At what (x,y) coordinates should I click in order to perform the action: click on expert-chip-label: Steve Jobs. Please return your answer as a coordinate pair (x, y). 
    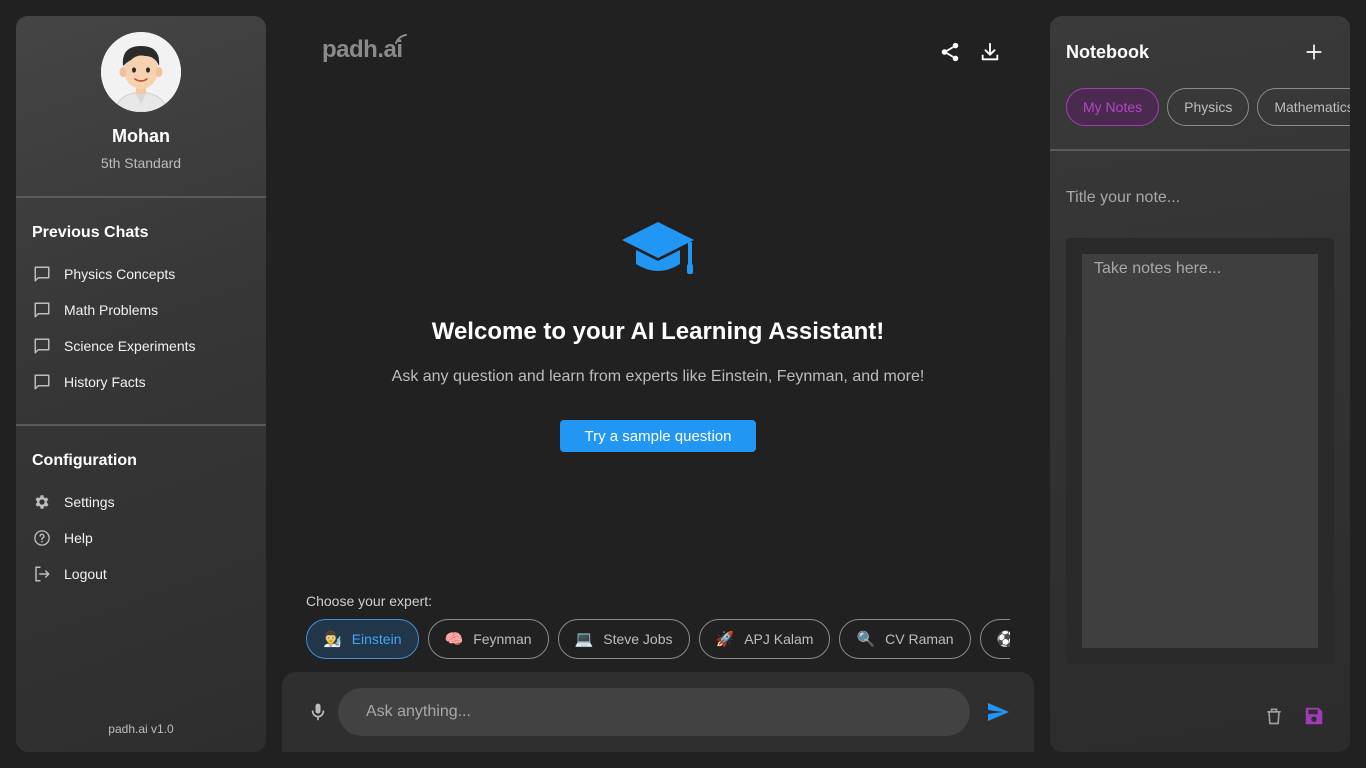
    Looking at the image, I should click on (638, 639).